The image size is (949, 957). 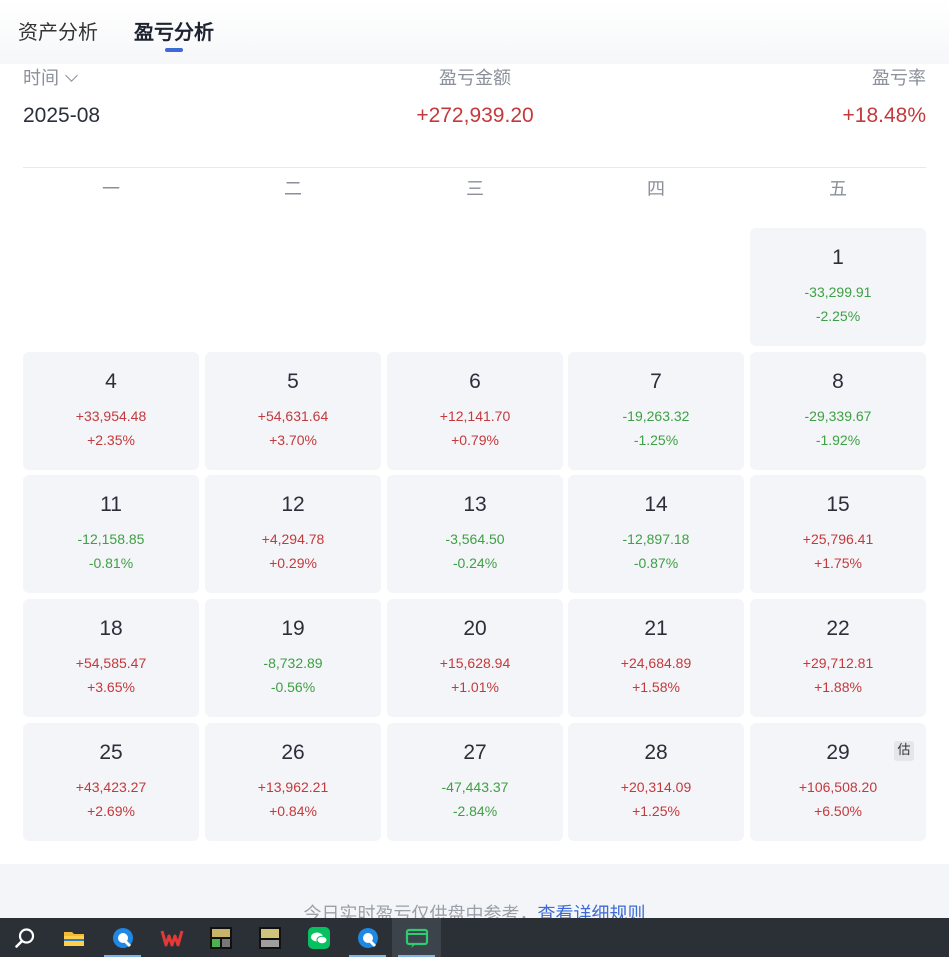 I want to click on chevron-down-icon, so click(x=71, y=75).